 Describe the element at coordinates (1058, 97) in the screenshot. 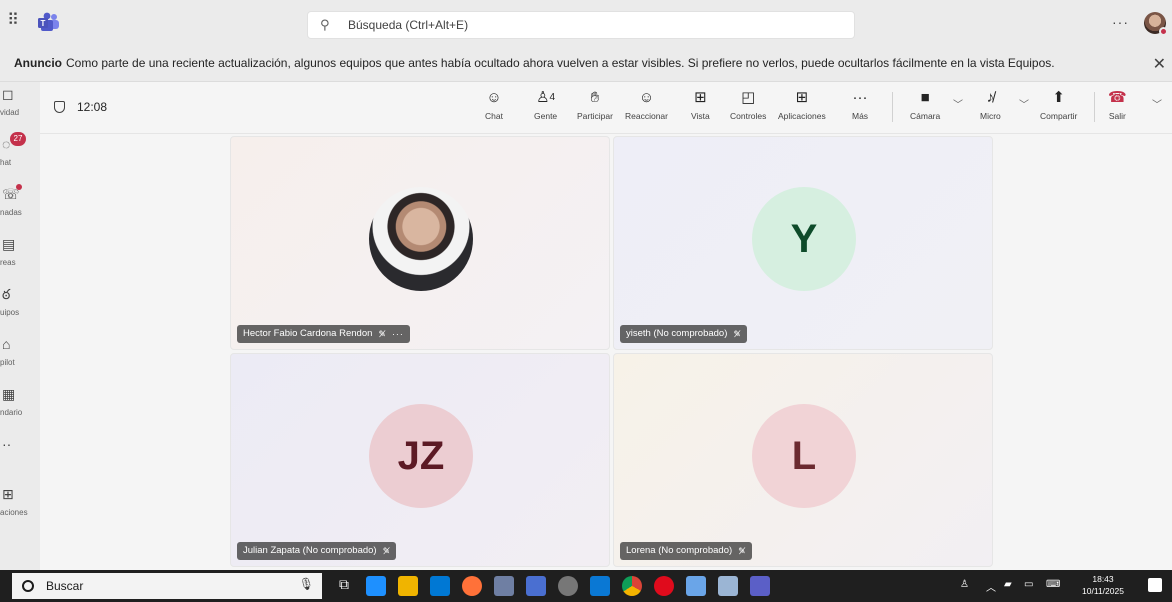

I see `share-icon: ⬆` at that location.